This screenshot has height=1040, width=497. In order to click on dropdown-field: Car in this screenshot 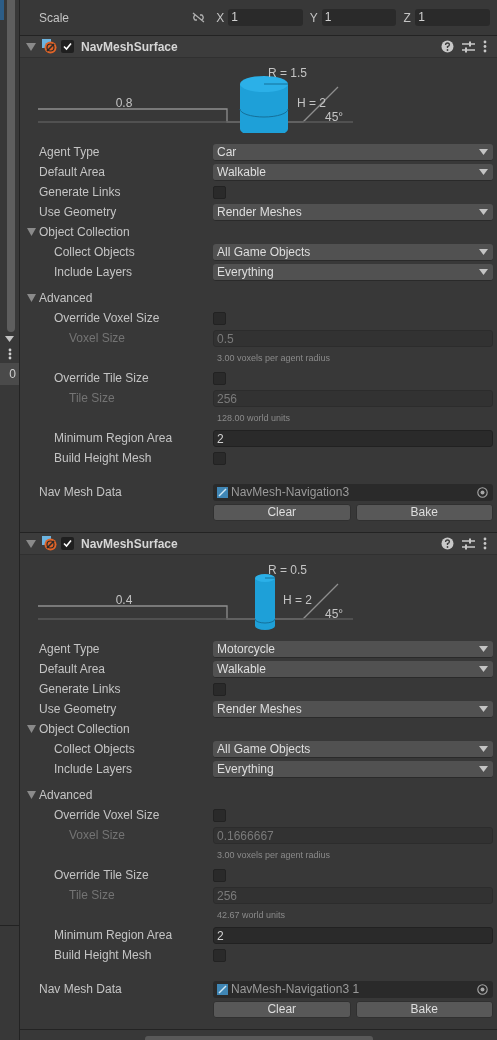, I will do `click(353, 152)`.